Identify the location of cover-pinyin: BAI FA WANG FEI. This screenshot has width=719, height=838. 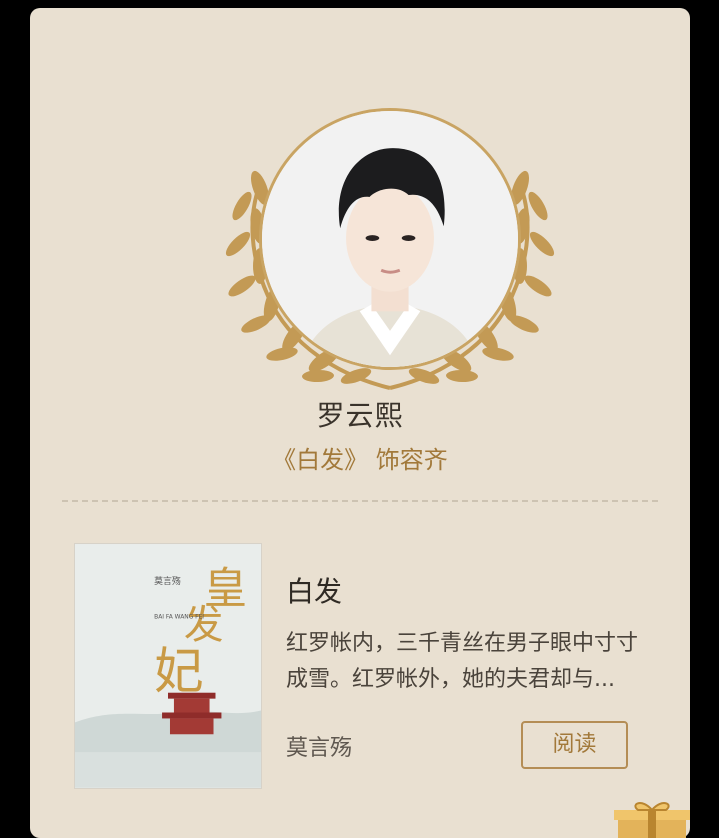
(179, 617).